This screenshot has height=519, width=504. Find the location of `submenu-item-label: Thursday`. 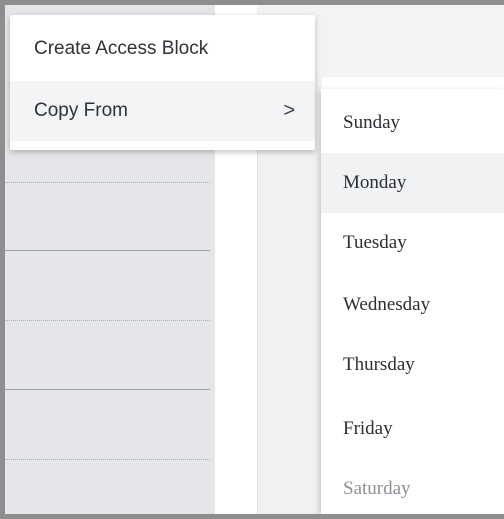

submenu-item-label: Thursday is located at coordinates (379, 364).